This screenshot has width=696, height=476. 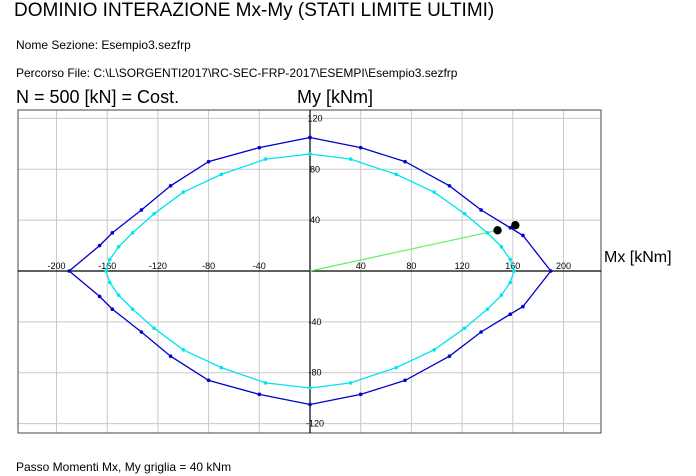 What do you see at coordinates (315, 424) in the screenshot?
I see `y-tick-label: -120` at bounding box center [315, 424].